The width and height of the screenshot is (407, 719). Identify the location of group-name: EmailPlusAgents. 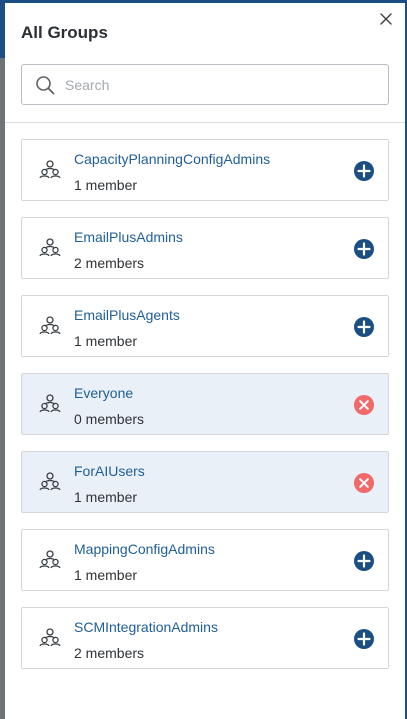
(127, 315).